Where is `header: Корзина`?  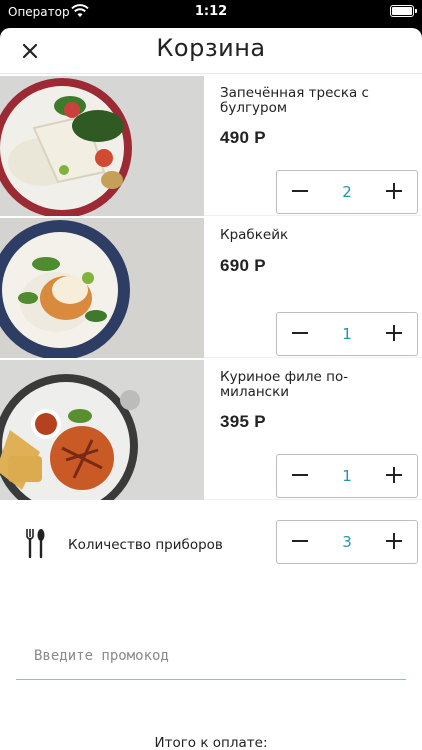
header: Корзина is located at coordinates (211, 51).